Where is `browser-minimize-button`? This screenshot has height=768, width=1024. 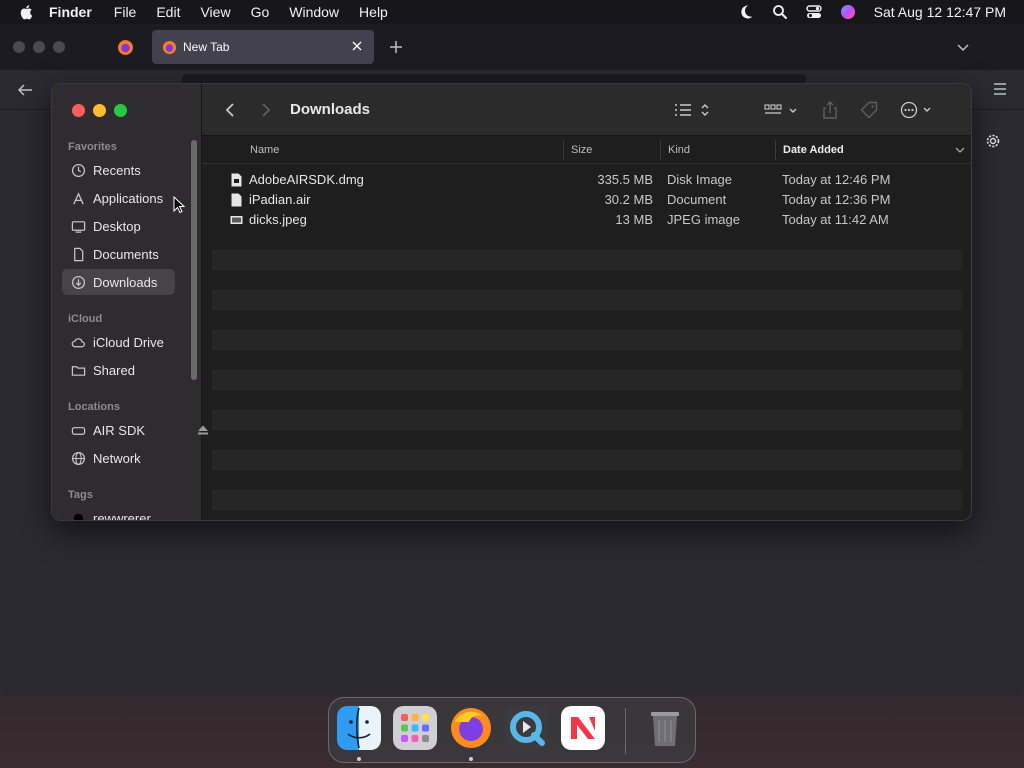 browser-minimize-button is located at coordinates (39, 47).